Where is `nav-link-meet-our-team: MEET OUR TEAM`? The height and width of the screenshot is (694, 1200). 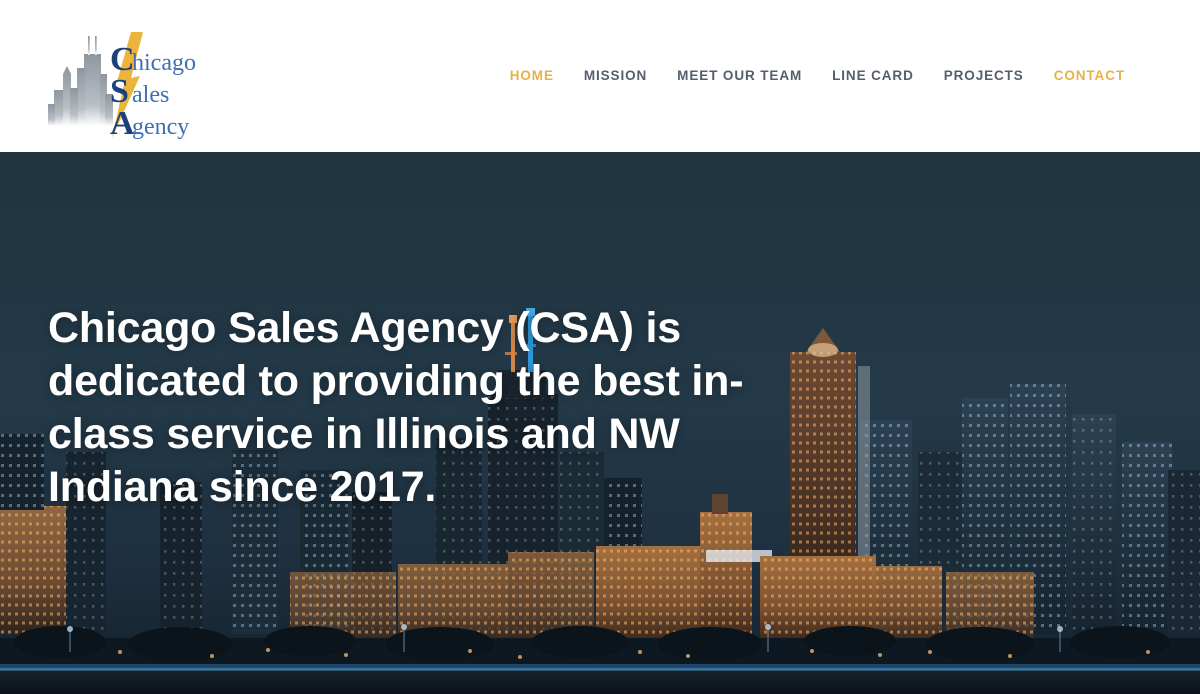
nav-link-meet-our-team: MEET OUR TEAM is located at coordinates (739, 76).